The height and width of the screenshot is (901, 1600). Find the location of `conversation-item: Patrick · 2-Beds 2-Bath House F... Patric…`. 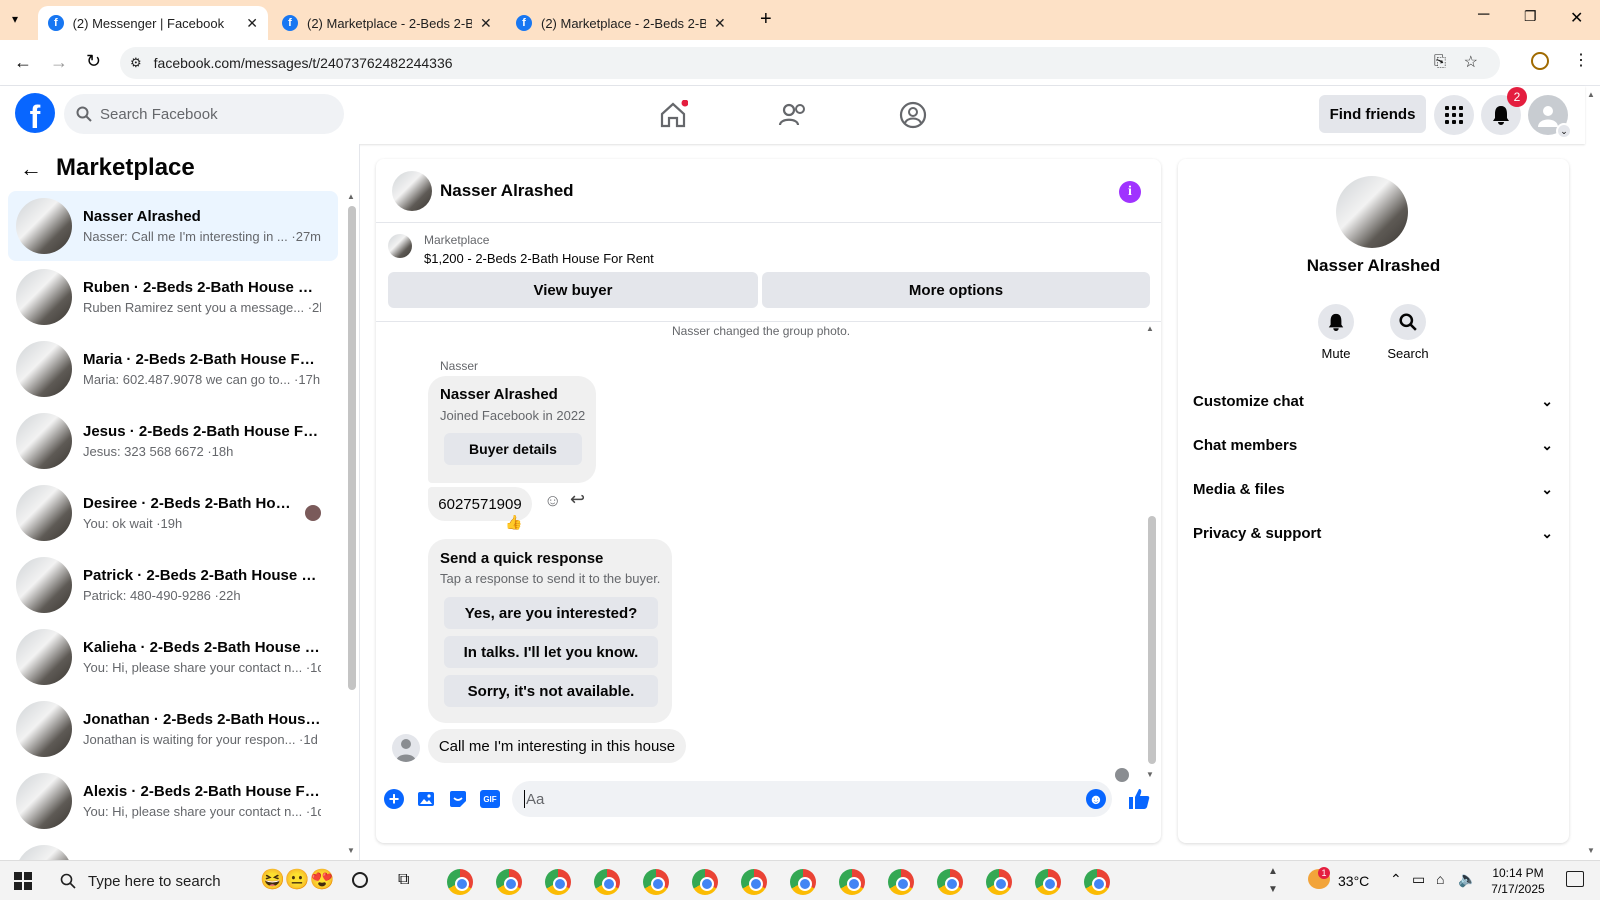

conversation-item: Patrick · 2-Beds 2-Bath House F... Patric… is located at coordinates (173, 585).